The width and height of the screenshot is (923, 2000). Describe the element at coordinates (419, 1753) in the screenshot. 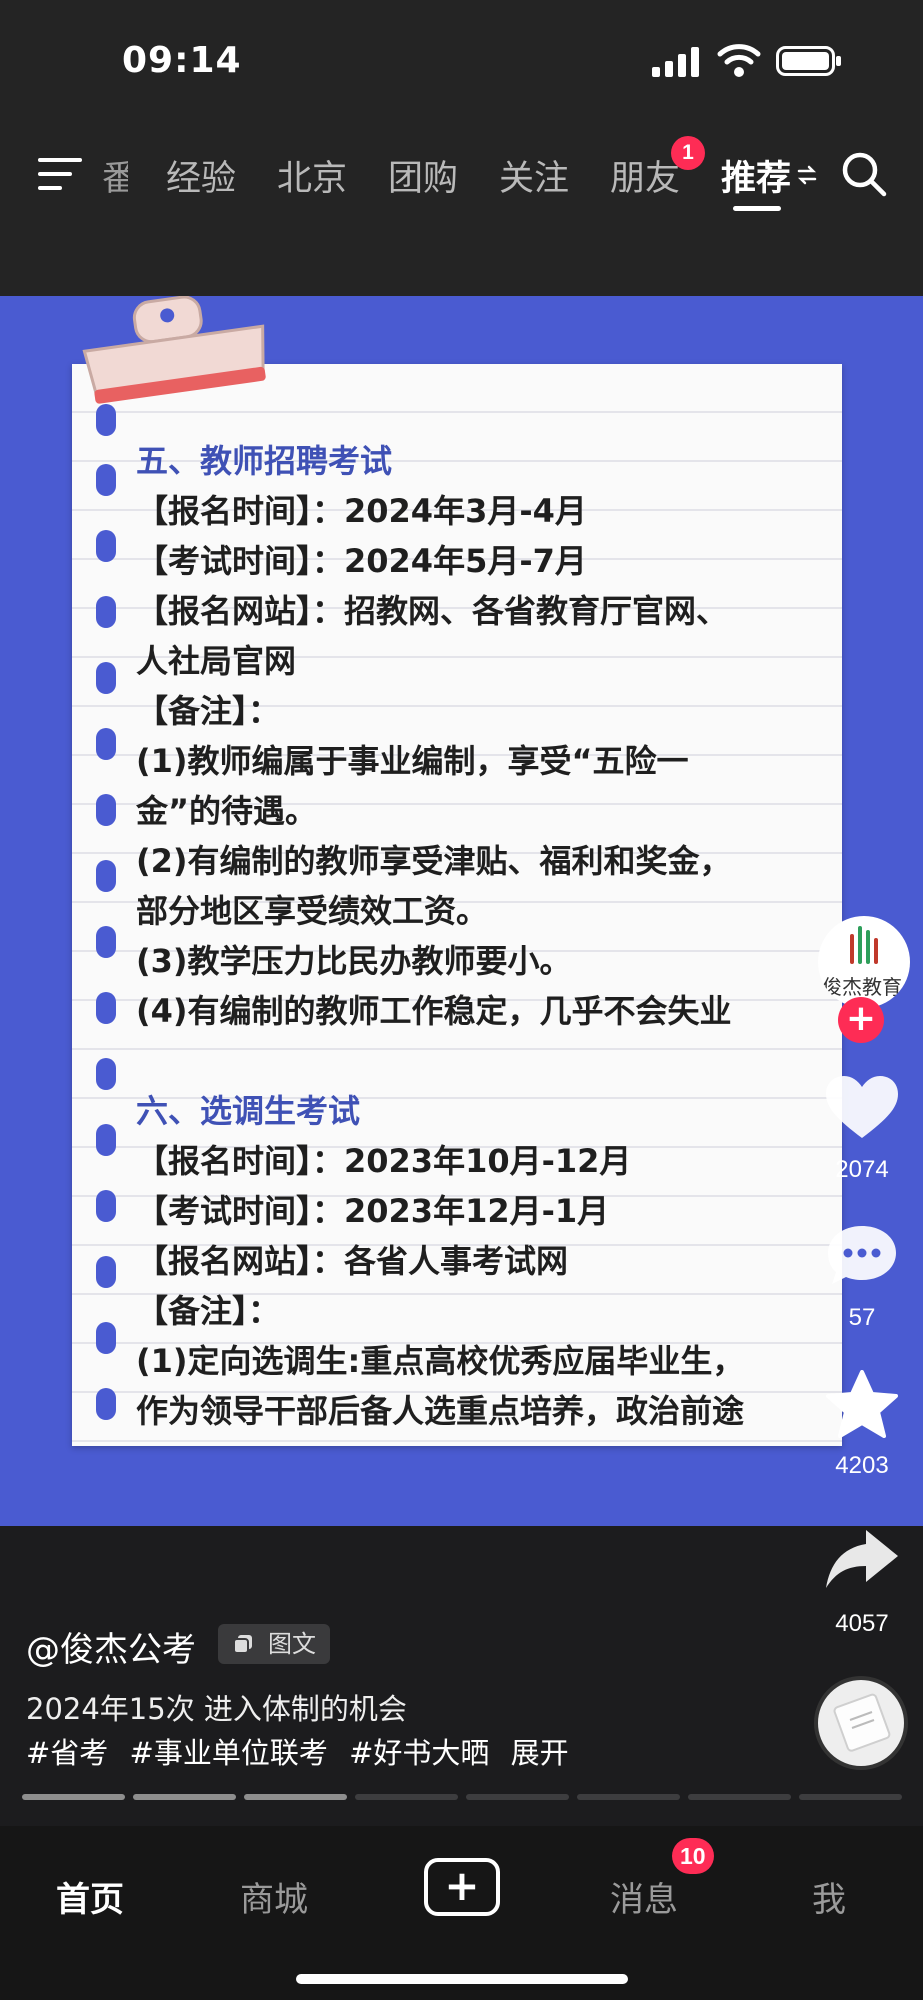

I see `hashtag-link: #好书大晒` at that location.